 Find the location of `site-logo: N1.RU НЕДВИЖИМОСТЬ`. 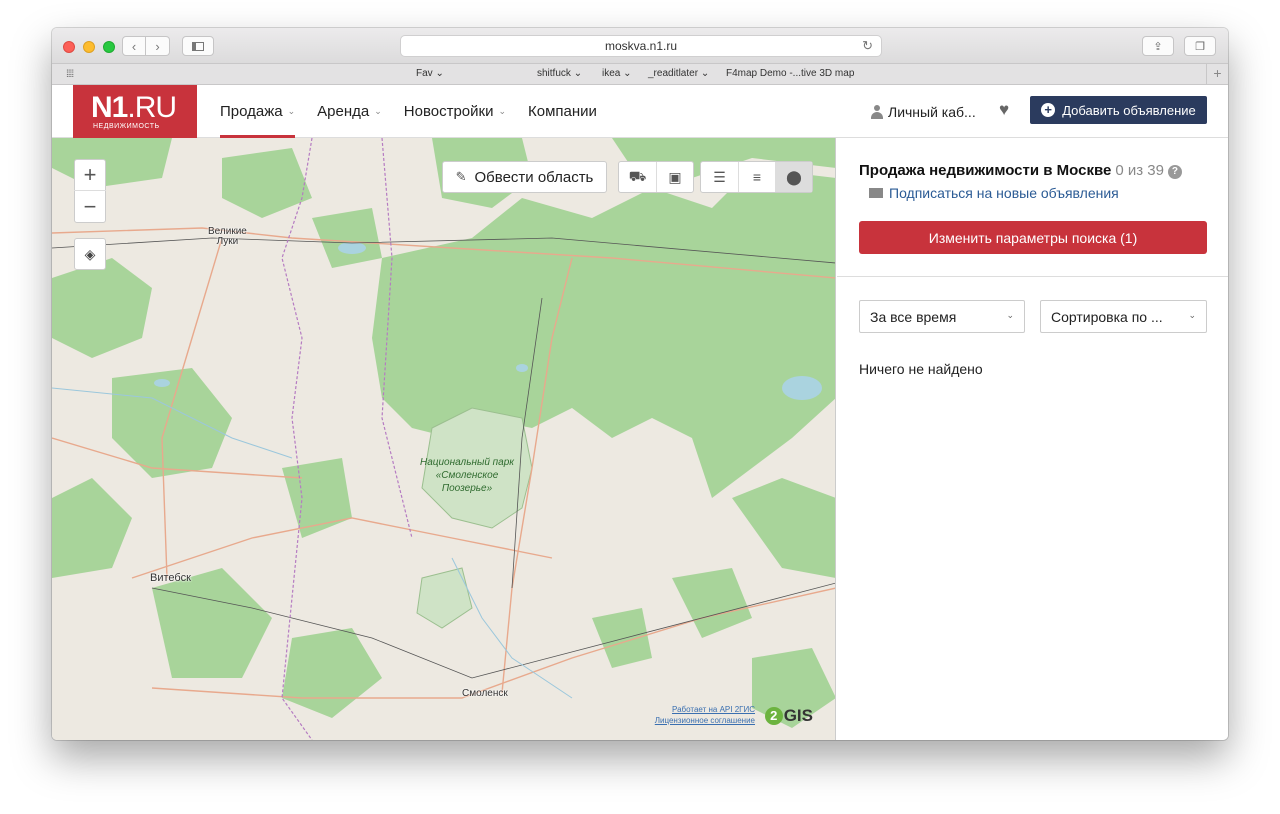

site-logo: N1.RU НЕДВИЖИМОСТЬ is located at coordinates (135, 111).